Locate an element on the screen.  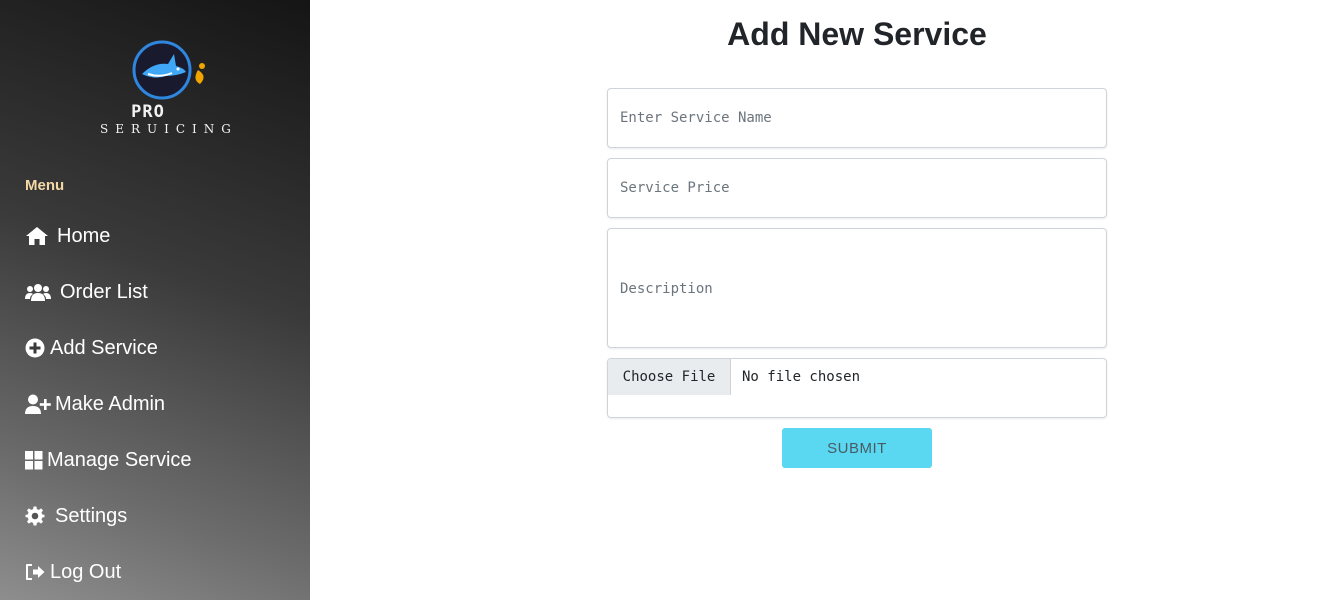
sidebar-item-label: Home is located at coordinates (84, 235).